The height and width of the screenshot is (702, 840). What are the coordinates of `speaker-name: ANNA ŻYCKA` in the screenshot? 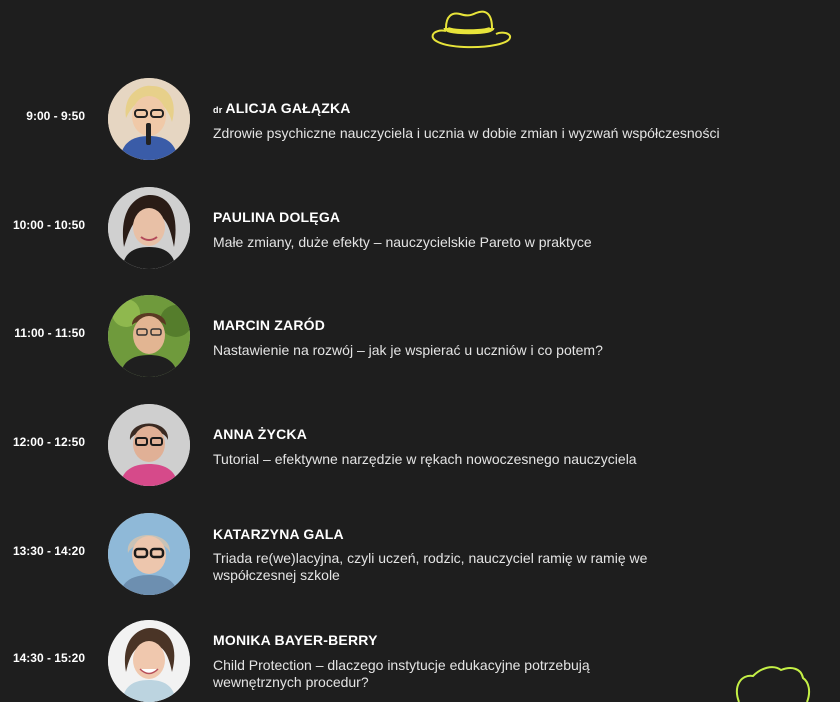 It's located at (260, 434).